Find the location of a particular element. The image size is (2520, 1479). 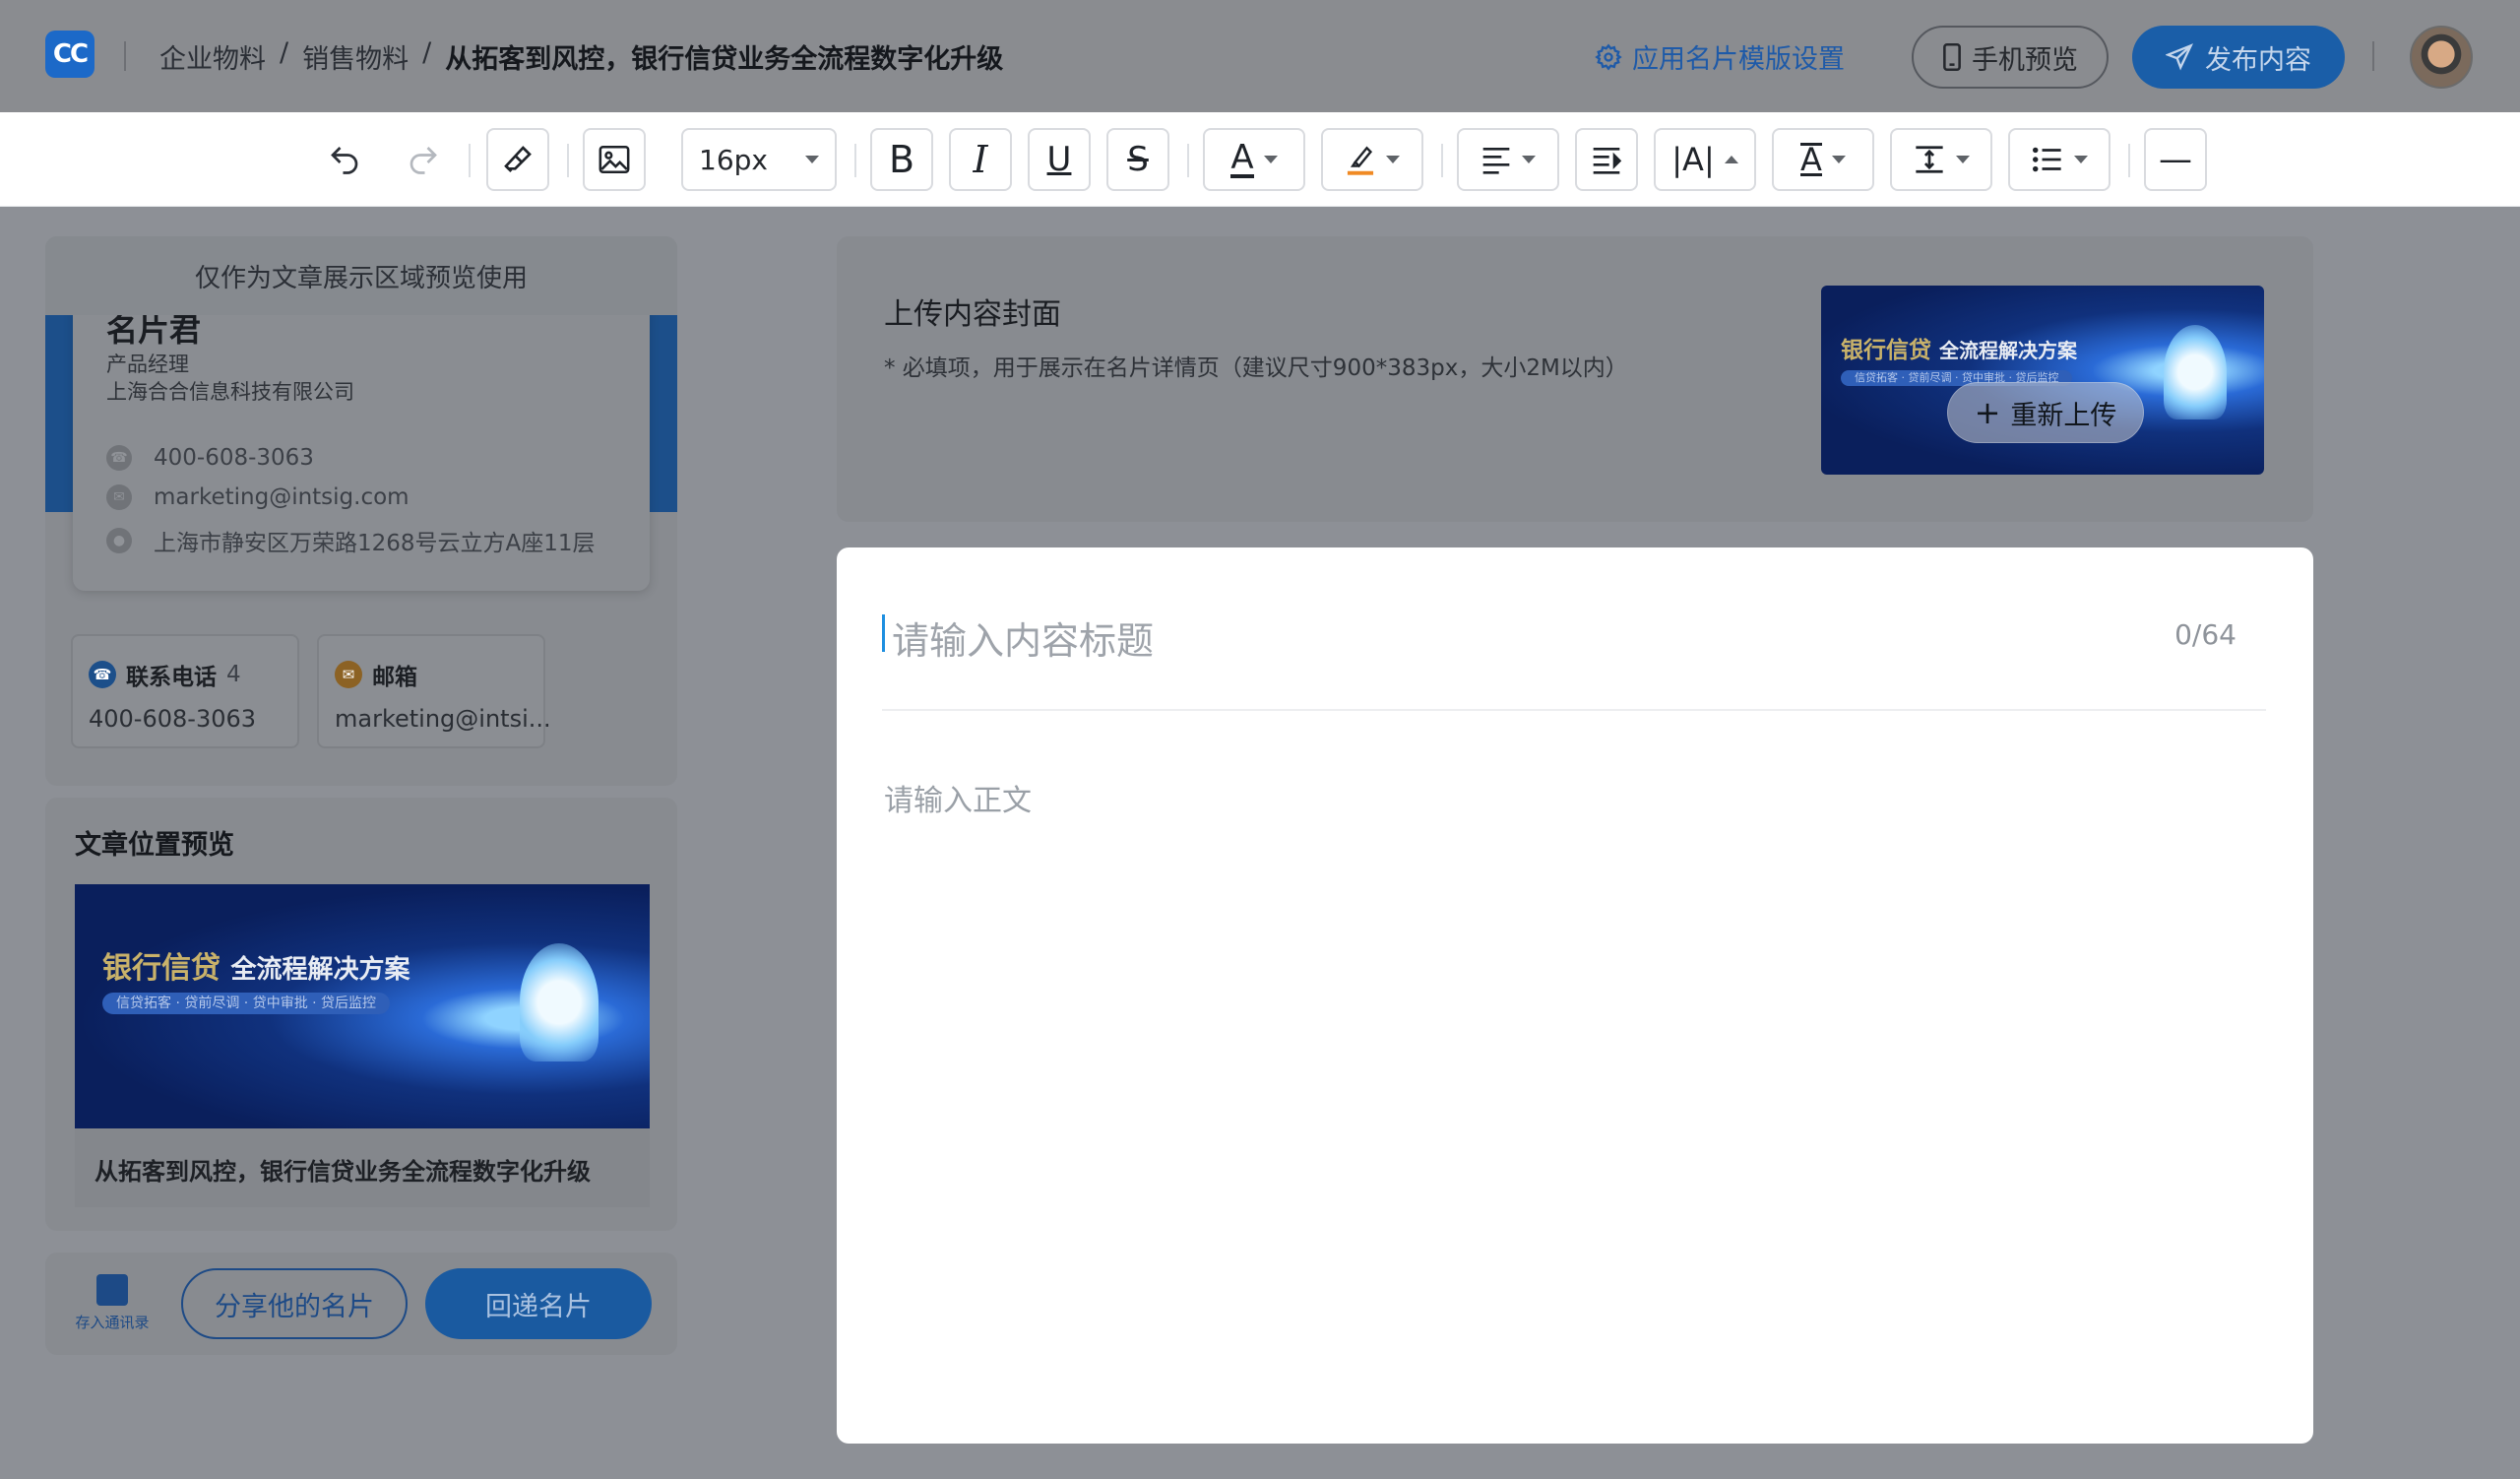

italic-button: I is located at coordinates (980, 159).